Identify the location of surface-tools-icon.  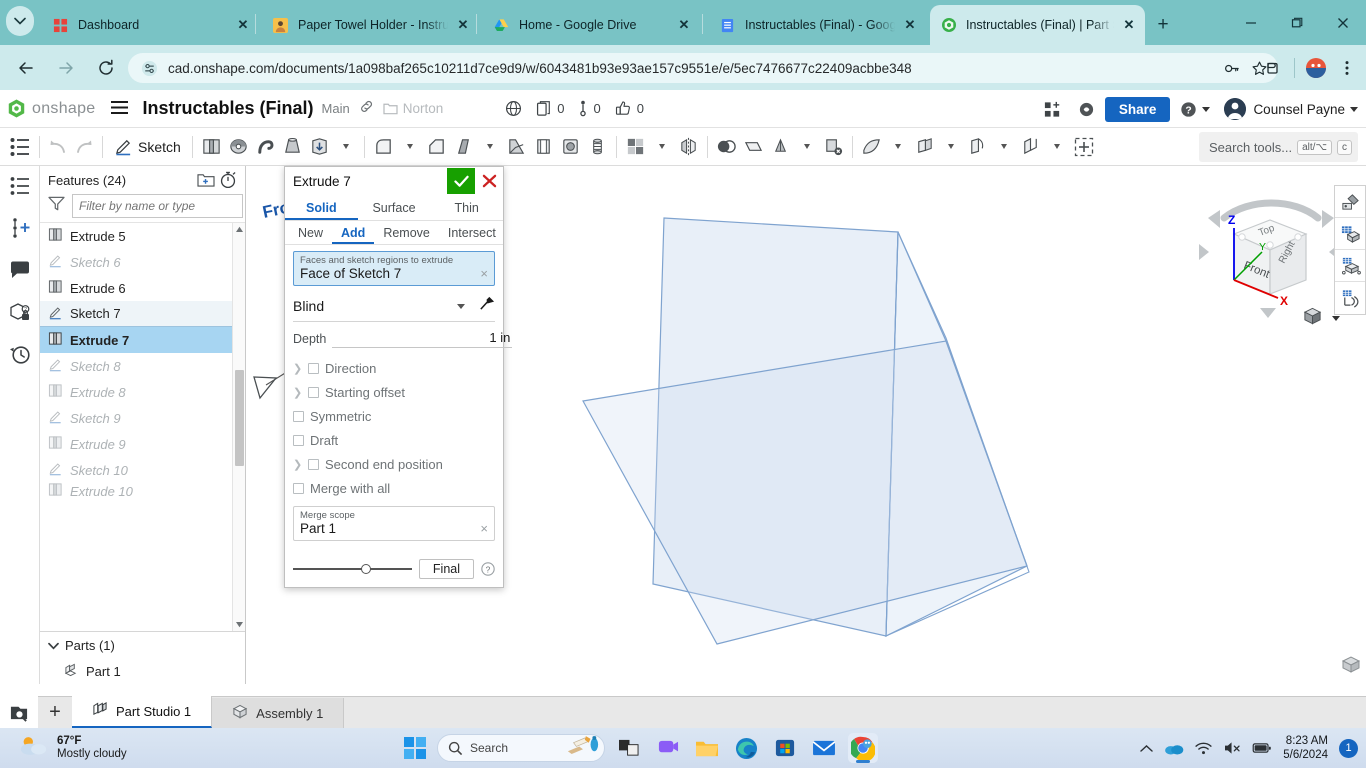
(871, 147).